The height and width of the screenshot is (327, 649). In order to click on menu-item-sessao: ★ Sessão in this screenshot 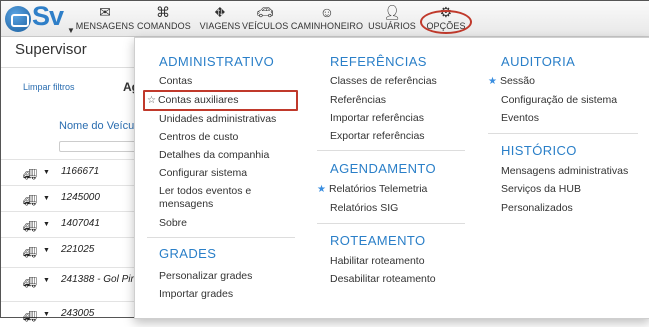, I will do `click(511, 81)`.